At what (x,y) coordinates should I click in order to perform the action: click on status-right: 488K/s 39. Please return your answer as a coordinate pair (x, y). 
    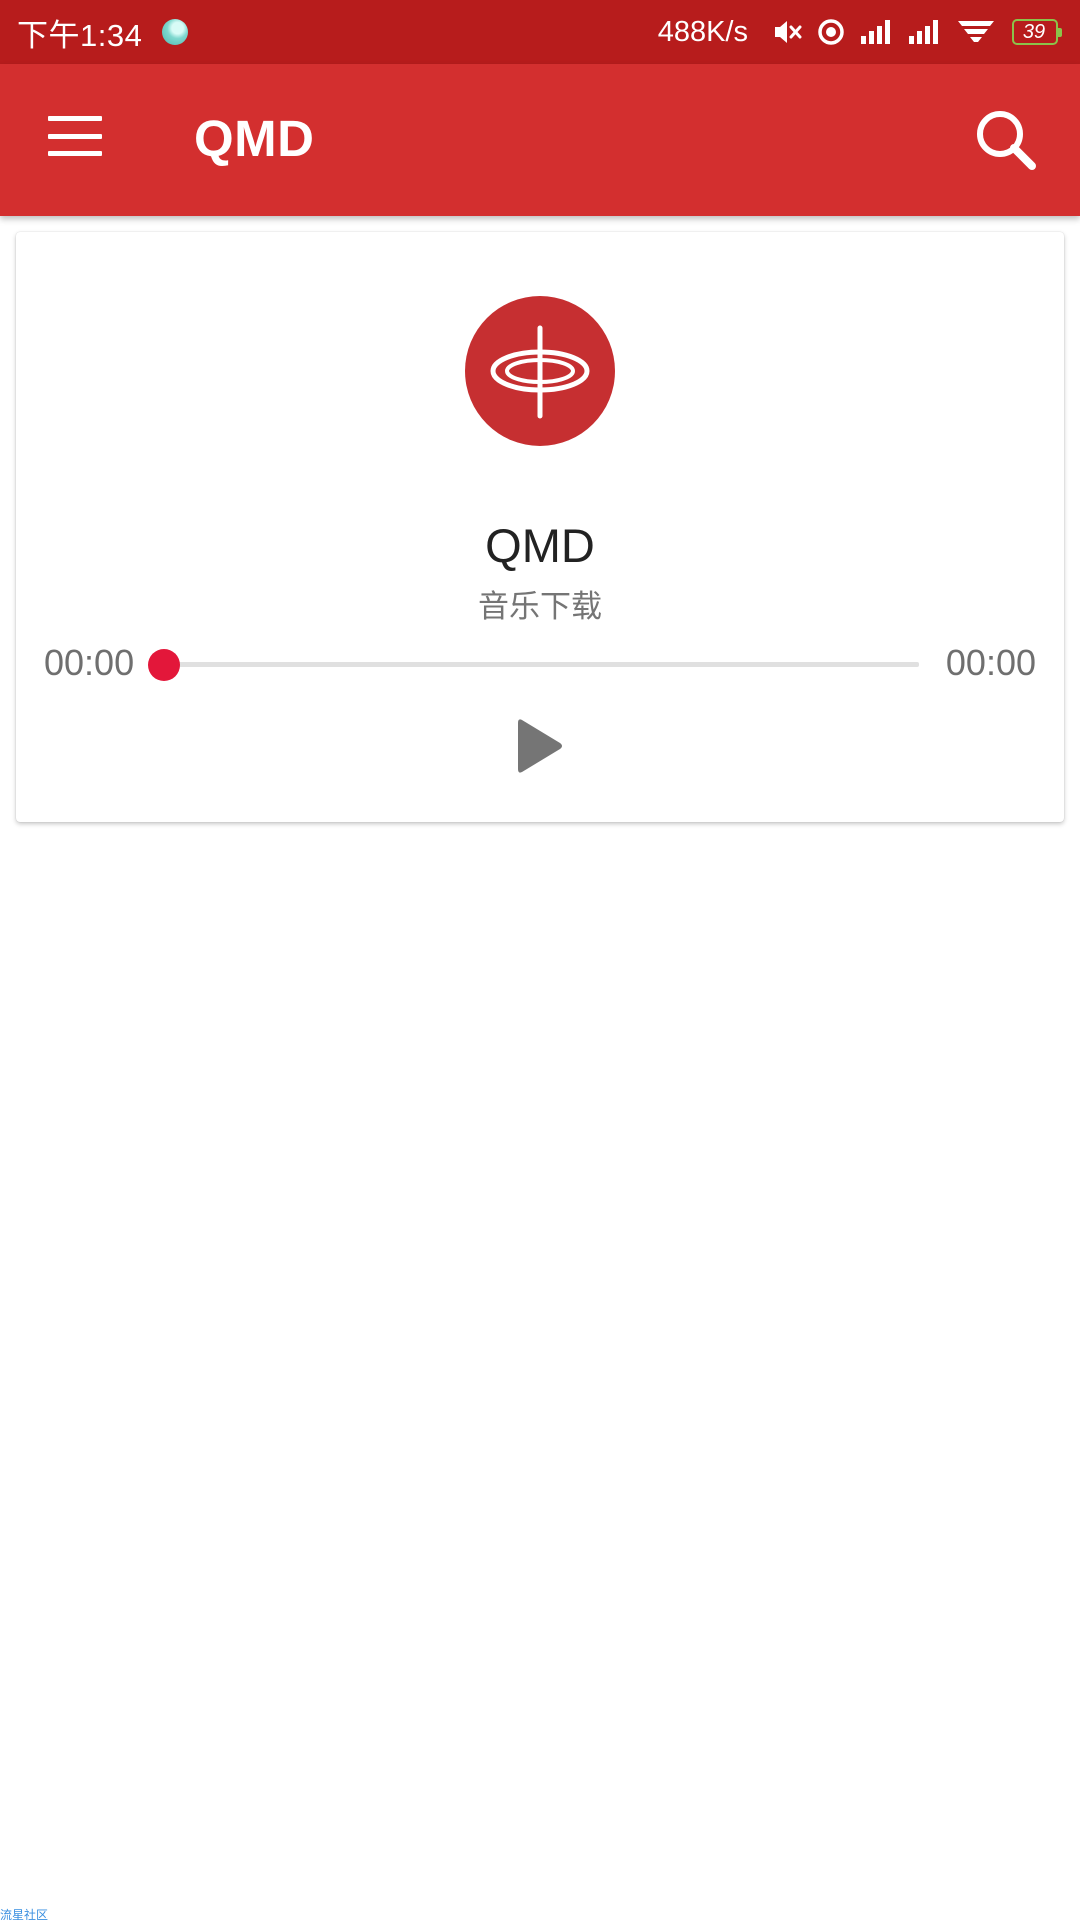
    Looking at the image, I should click on (859, 32).